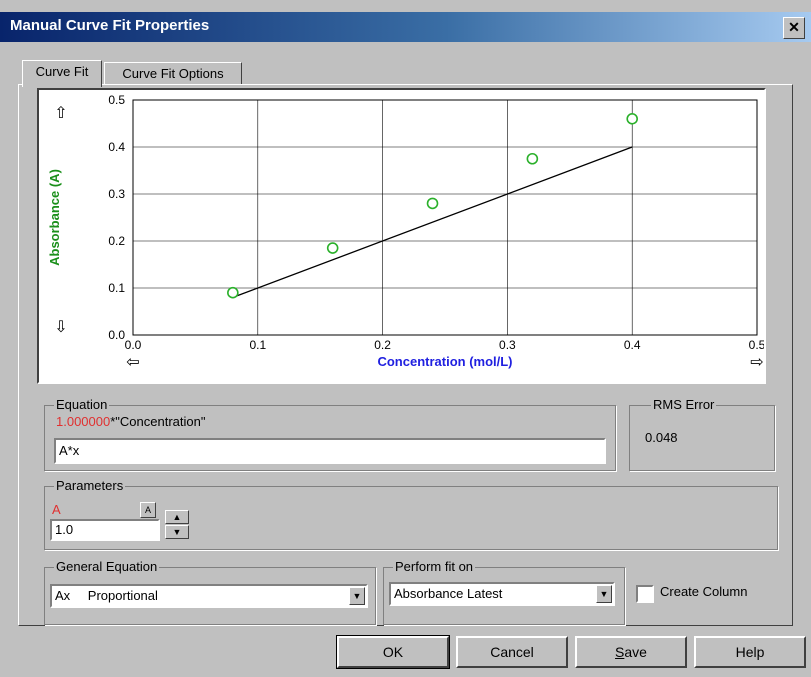 This screenshot has height=677, width=811. What do you see at coordinates (756, 345) in the screenshot?
I see `x-tick-label: 0.5` at bounding box center [756, 345].